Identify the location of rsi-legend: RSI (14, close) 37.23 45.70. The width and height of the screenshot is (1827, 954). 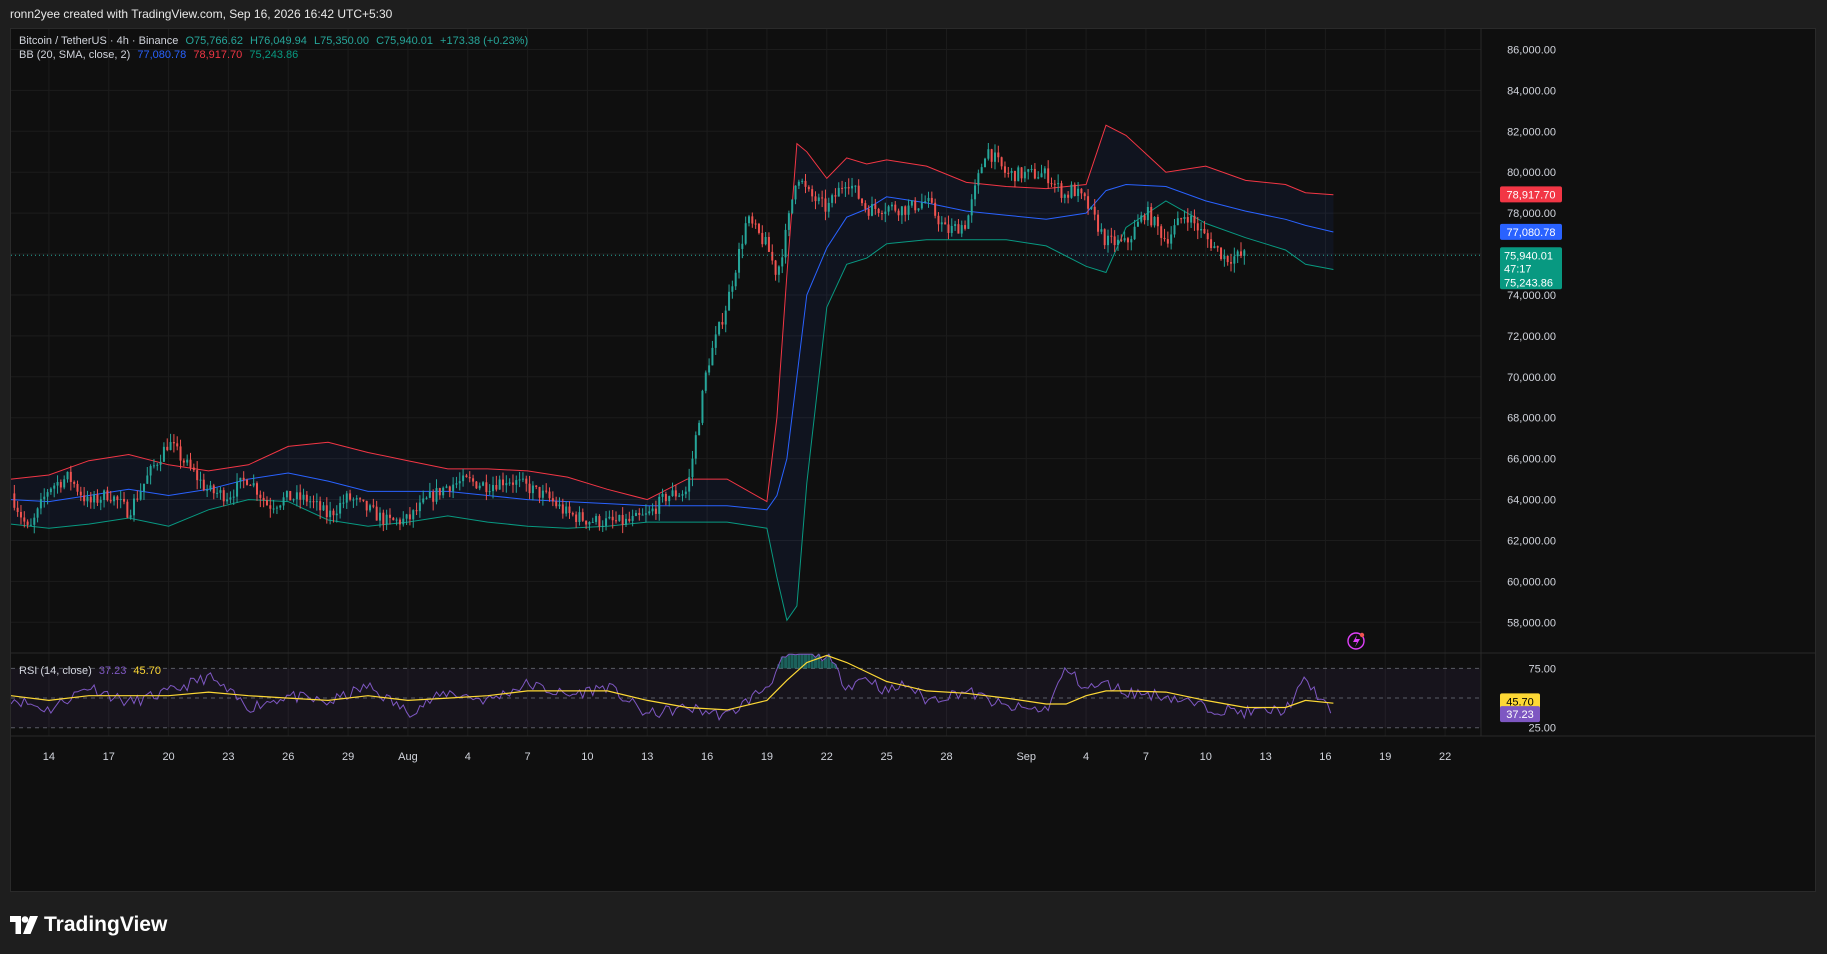
(90, 671).